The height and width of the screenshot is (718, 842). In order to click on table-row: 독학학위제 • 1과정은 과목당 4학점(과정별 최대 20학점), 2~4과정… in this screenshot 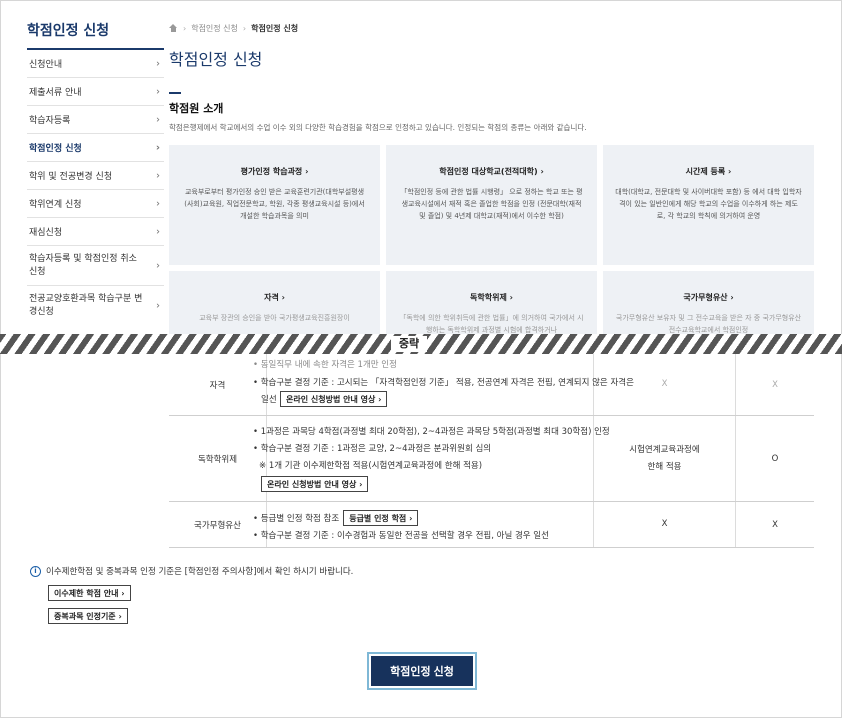, I will do `click(491, 459)`.